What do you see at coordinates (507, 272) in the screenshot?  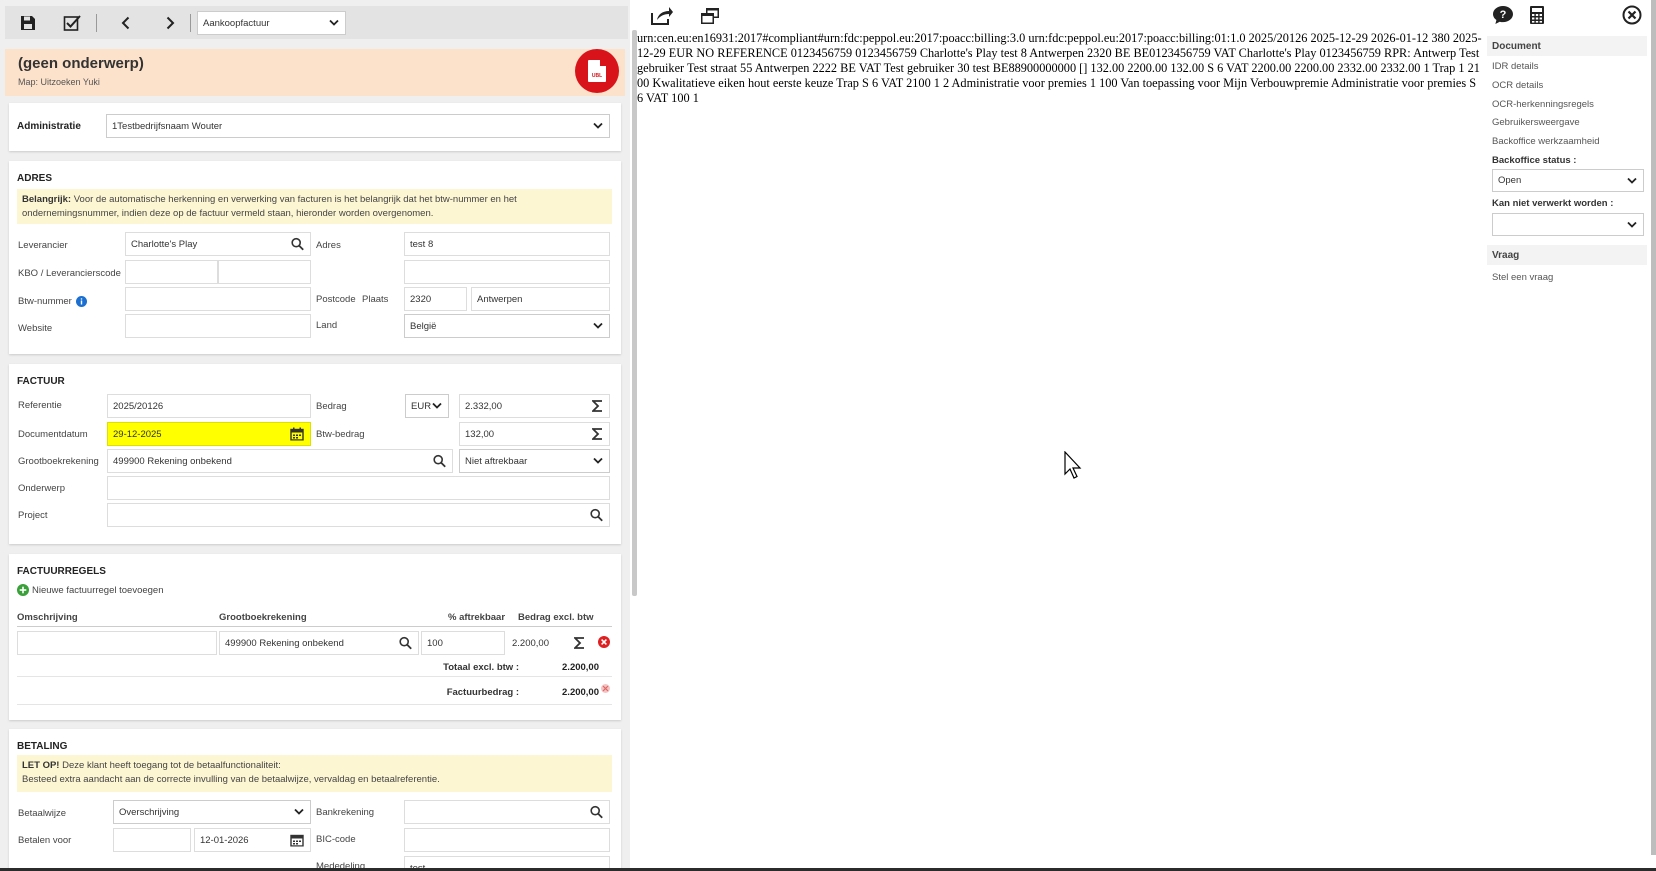 I see `adres-line2-input` at bounding box center [507, 272].